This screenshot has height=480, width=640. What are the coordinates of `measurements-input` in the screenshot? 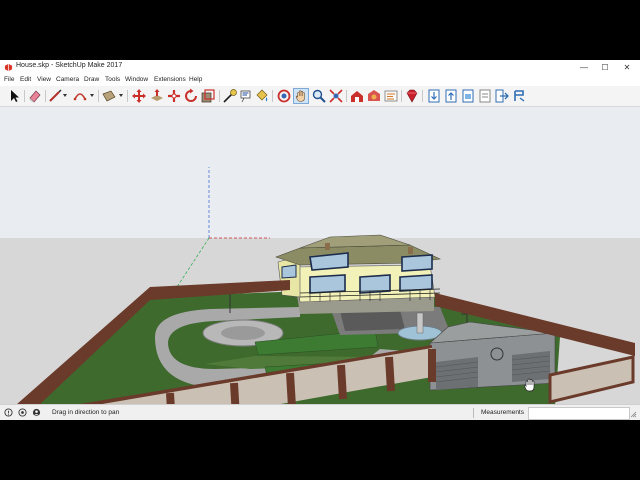 It's located at (579, 413).